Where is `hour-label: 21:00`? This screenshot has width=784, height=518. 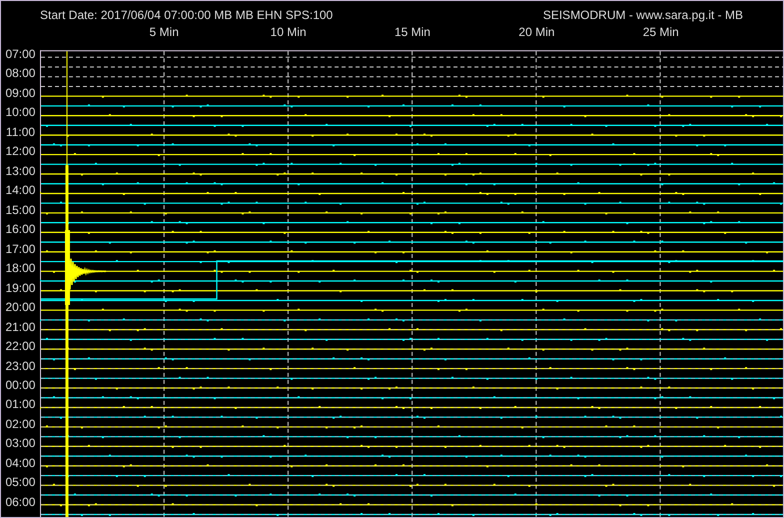
hour-label: 21:00 is located at coordinates (20, 327).